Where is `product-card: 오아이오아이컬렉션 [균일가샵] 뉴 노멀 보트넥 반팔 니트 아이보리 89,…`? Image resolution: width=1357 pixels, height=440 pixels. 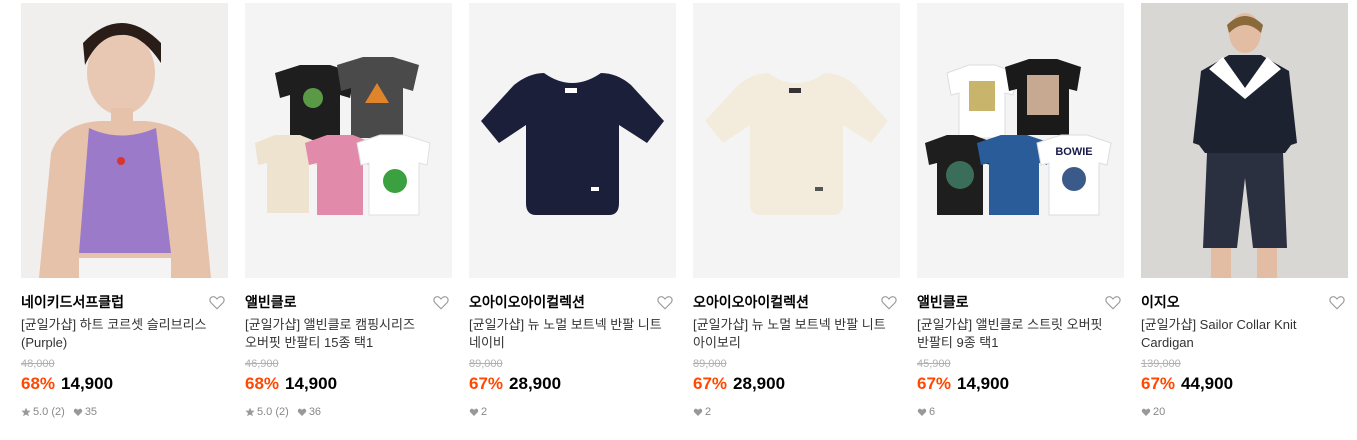 product-card: 오아이오아이컬렉션 [균일가샵] 뉴 노멀 보트넥 반팔 니트 아이보리 89,… is located at coordinates (796, 211).